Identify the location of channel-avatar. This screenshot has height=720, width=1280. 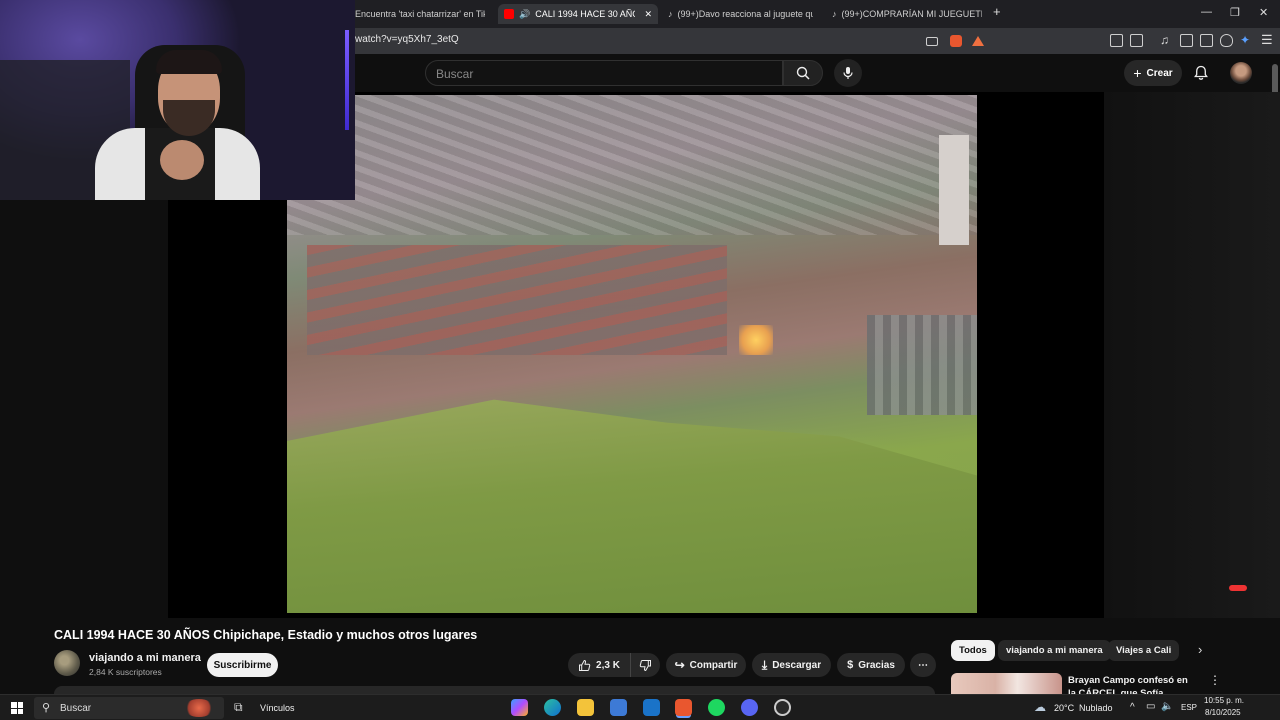
(67, 663).